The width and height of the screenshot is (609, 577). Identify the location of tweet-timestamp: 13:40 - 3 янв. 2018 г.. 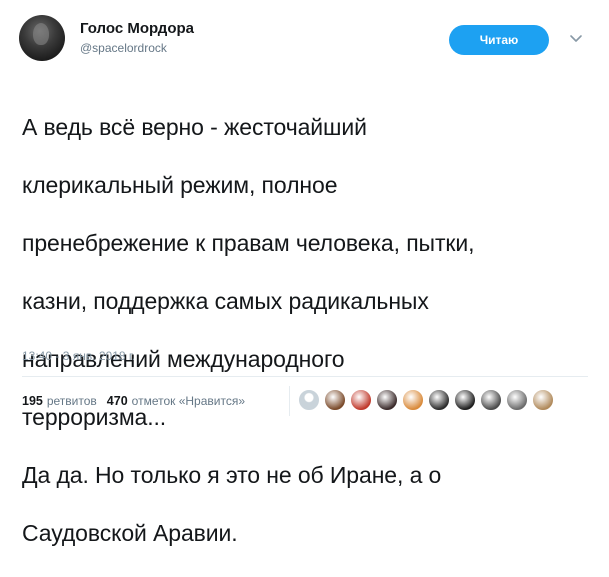
(78, 356).